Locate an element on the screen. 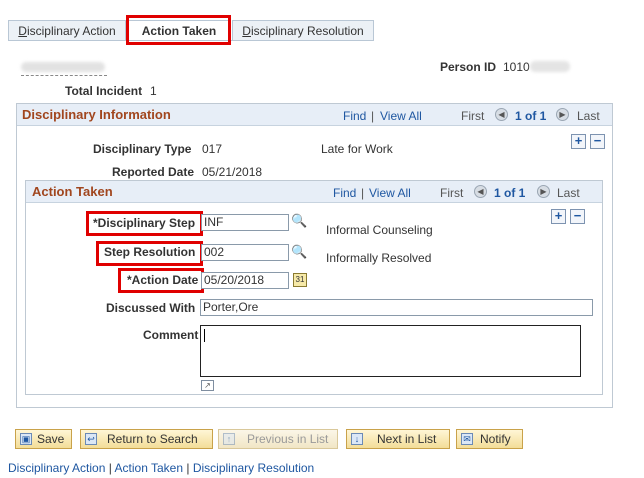 This screenshot has height=478, width=644. action-date-input: 05/20/2018 is located at coordinates (245, 280).